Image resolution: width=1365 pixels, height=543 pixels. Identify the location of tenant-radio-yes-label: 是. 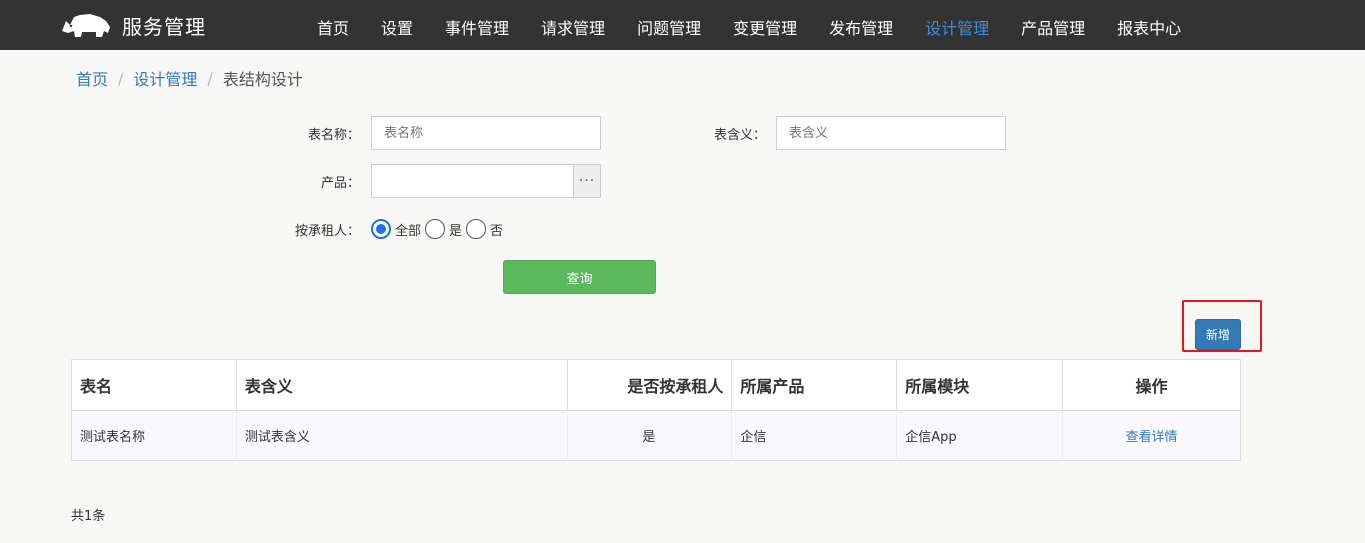
(455, 229).